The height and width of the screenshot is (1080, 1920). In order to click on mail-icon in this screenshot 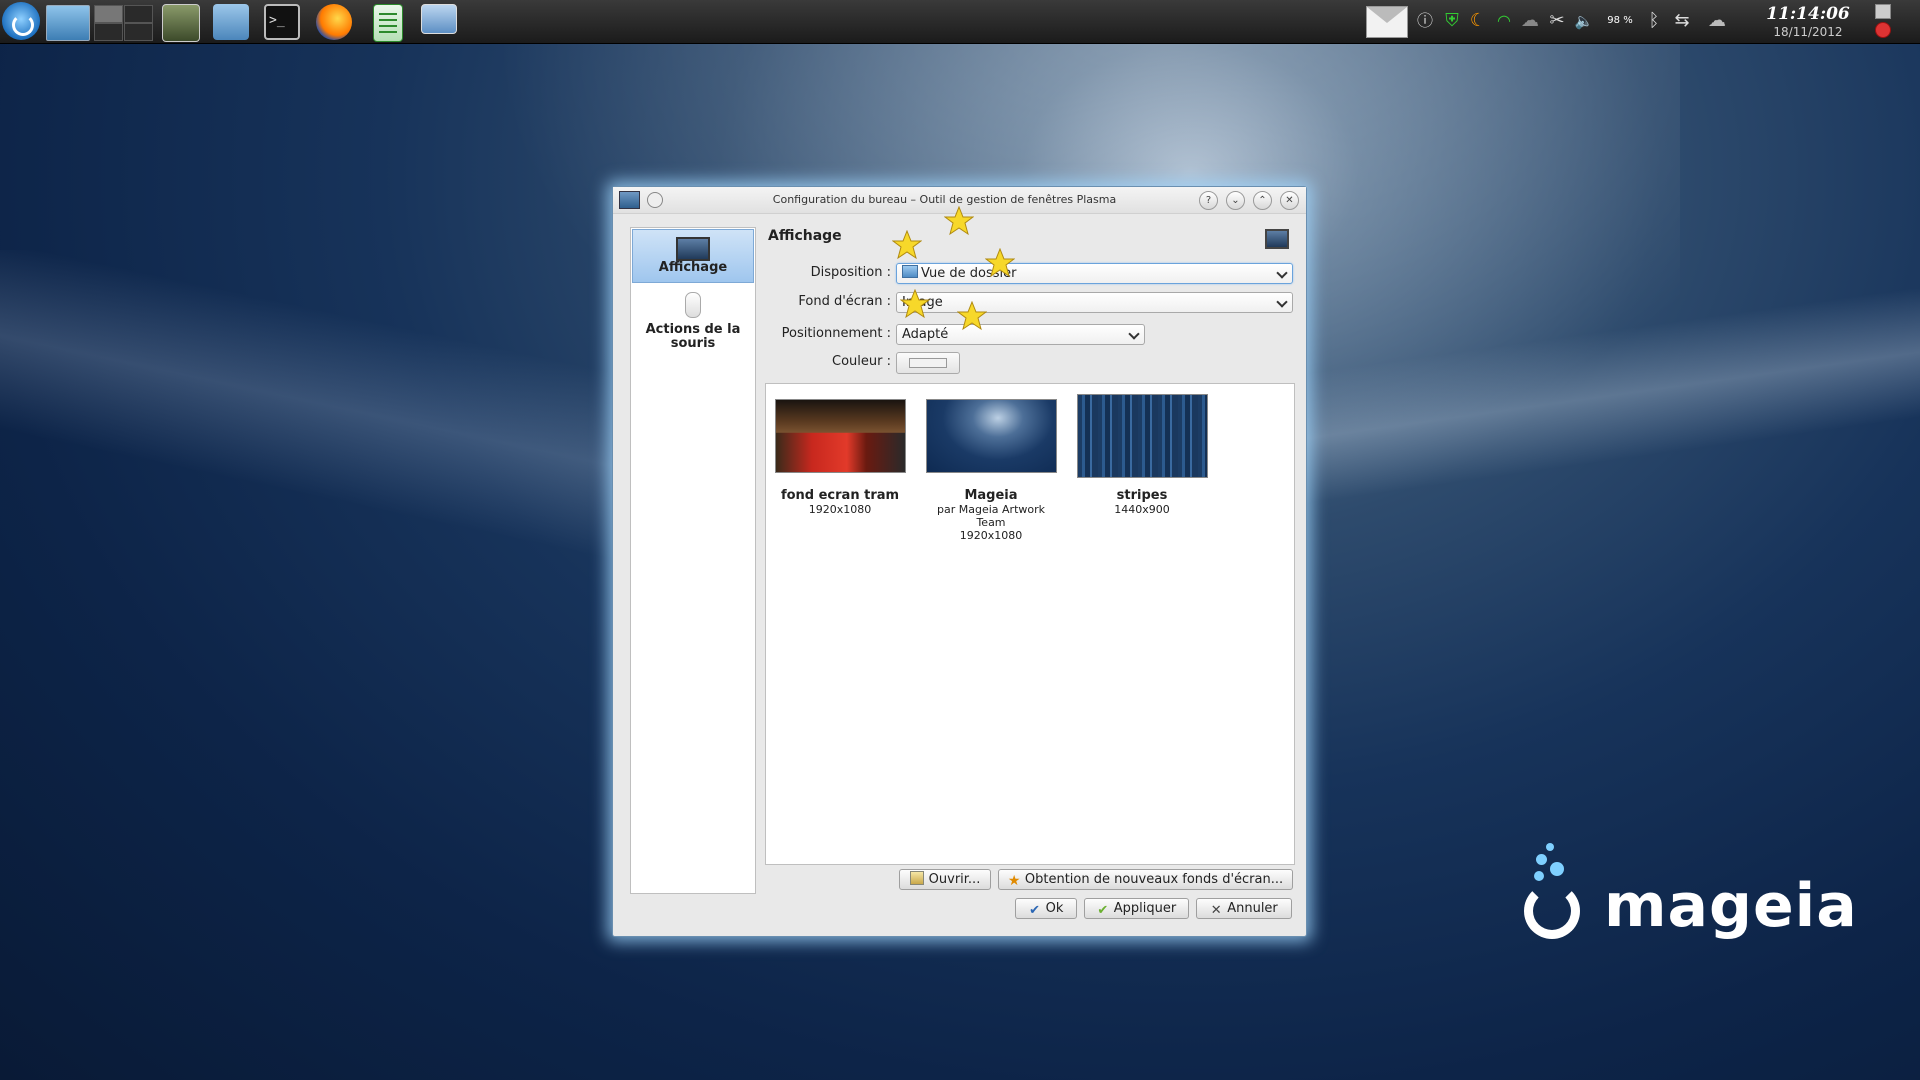, I will do `click(1387, 22)`.